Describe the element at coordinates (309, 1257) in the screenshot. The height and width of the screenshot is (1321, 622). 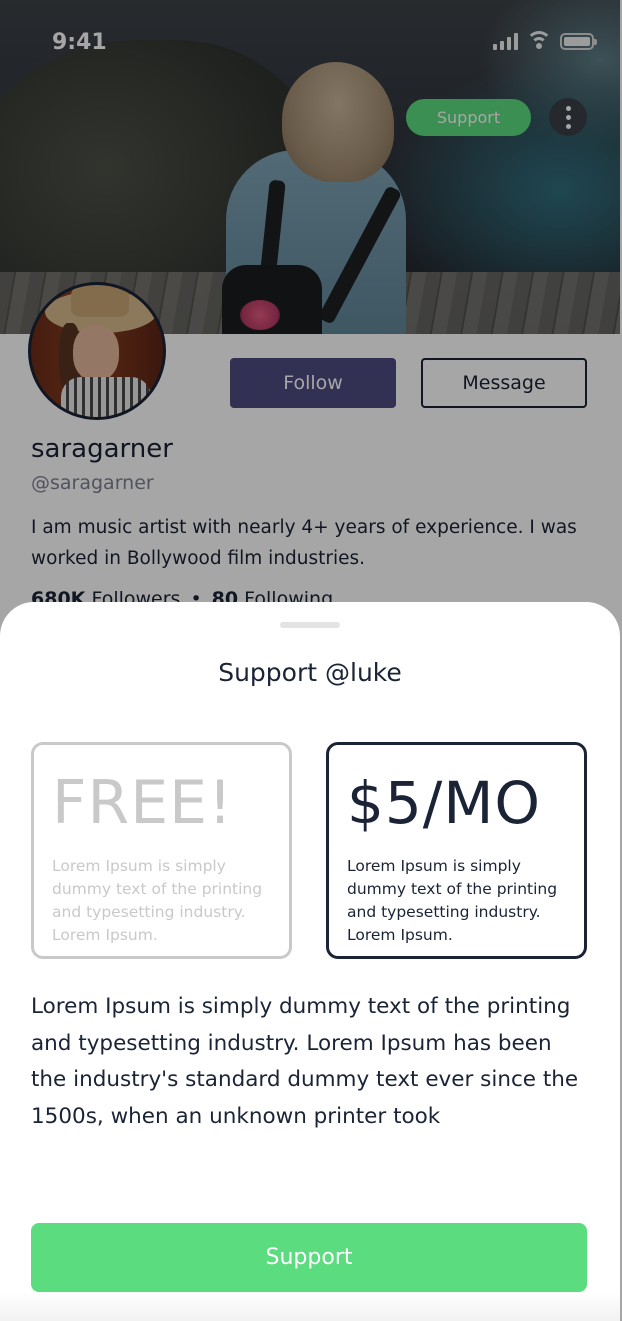
I see `support-button: Support` at that location.